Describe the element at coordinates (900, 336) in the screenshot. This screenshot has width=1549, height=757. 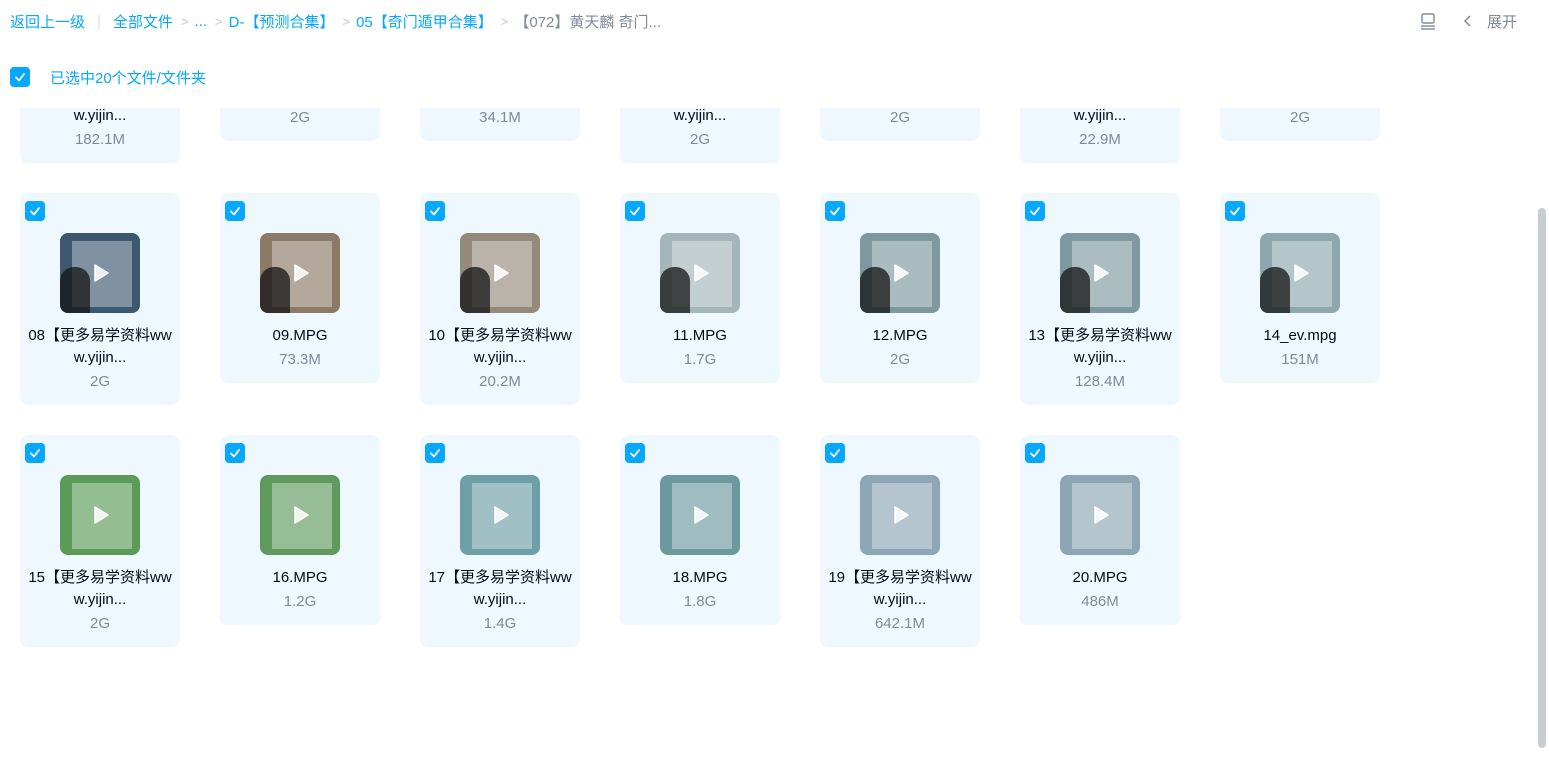
I see `file-name: 12.MPG` at that location.